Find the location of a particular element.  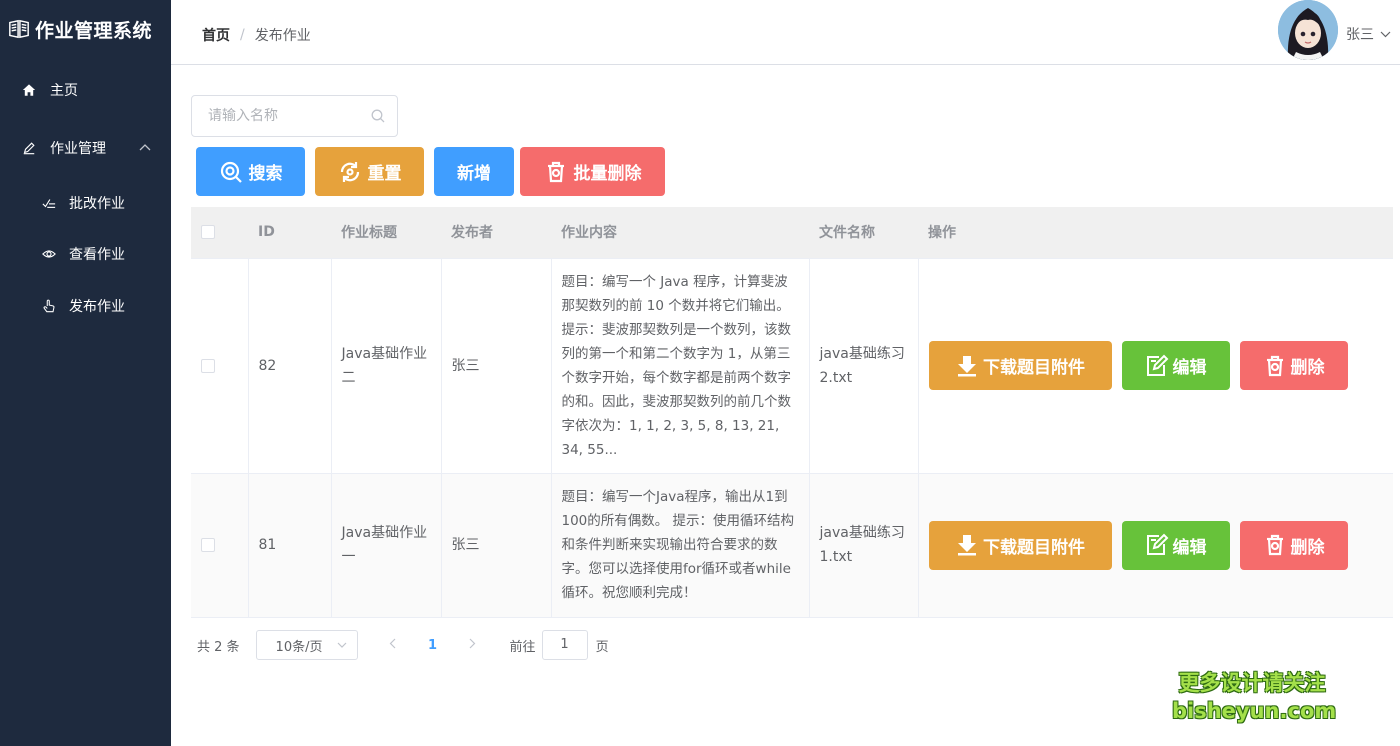

chevron-right-icon is located at coordinates (472, 643).